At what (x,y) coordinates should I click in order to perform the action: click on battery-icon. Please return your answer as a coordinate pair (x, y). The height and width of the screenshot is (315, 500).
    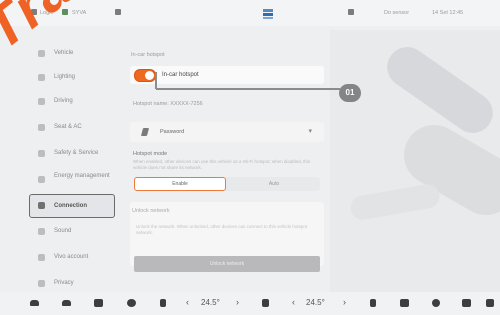
    Looking at the image, I should click on (41, 179).